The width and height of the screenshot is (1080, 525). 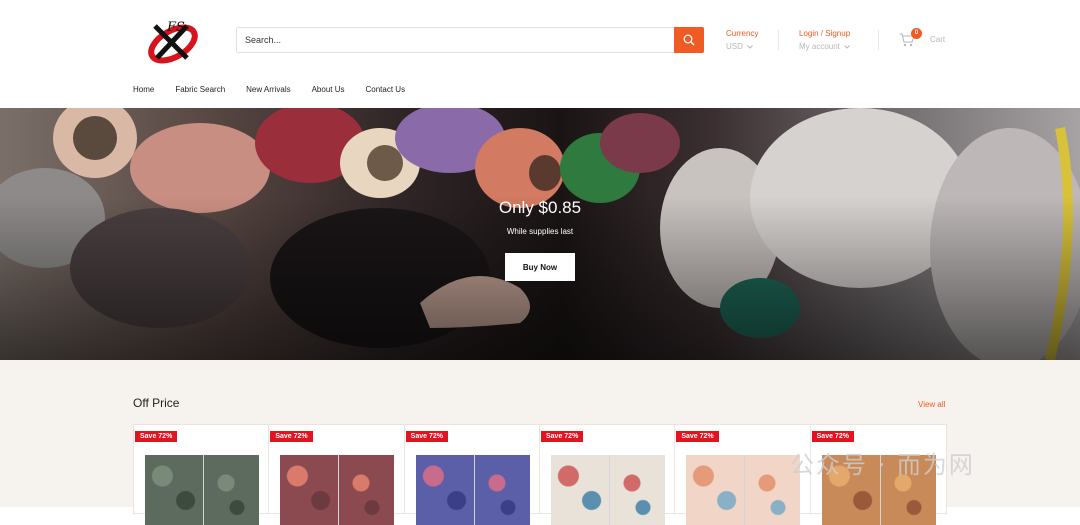 I want to click on nav-home: Home, so click(x=143, y=89).